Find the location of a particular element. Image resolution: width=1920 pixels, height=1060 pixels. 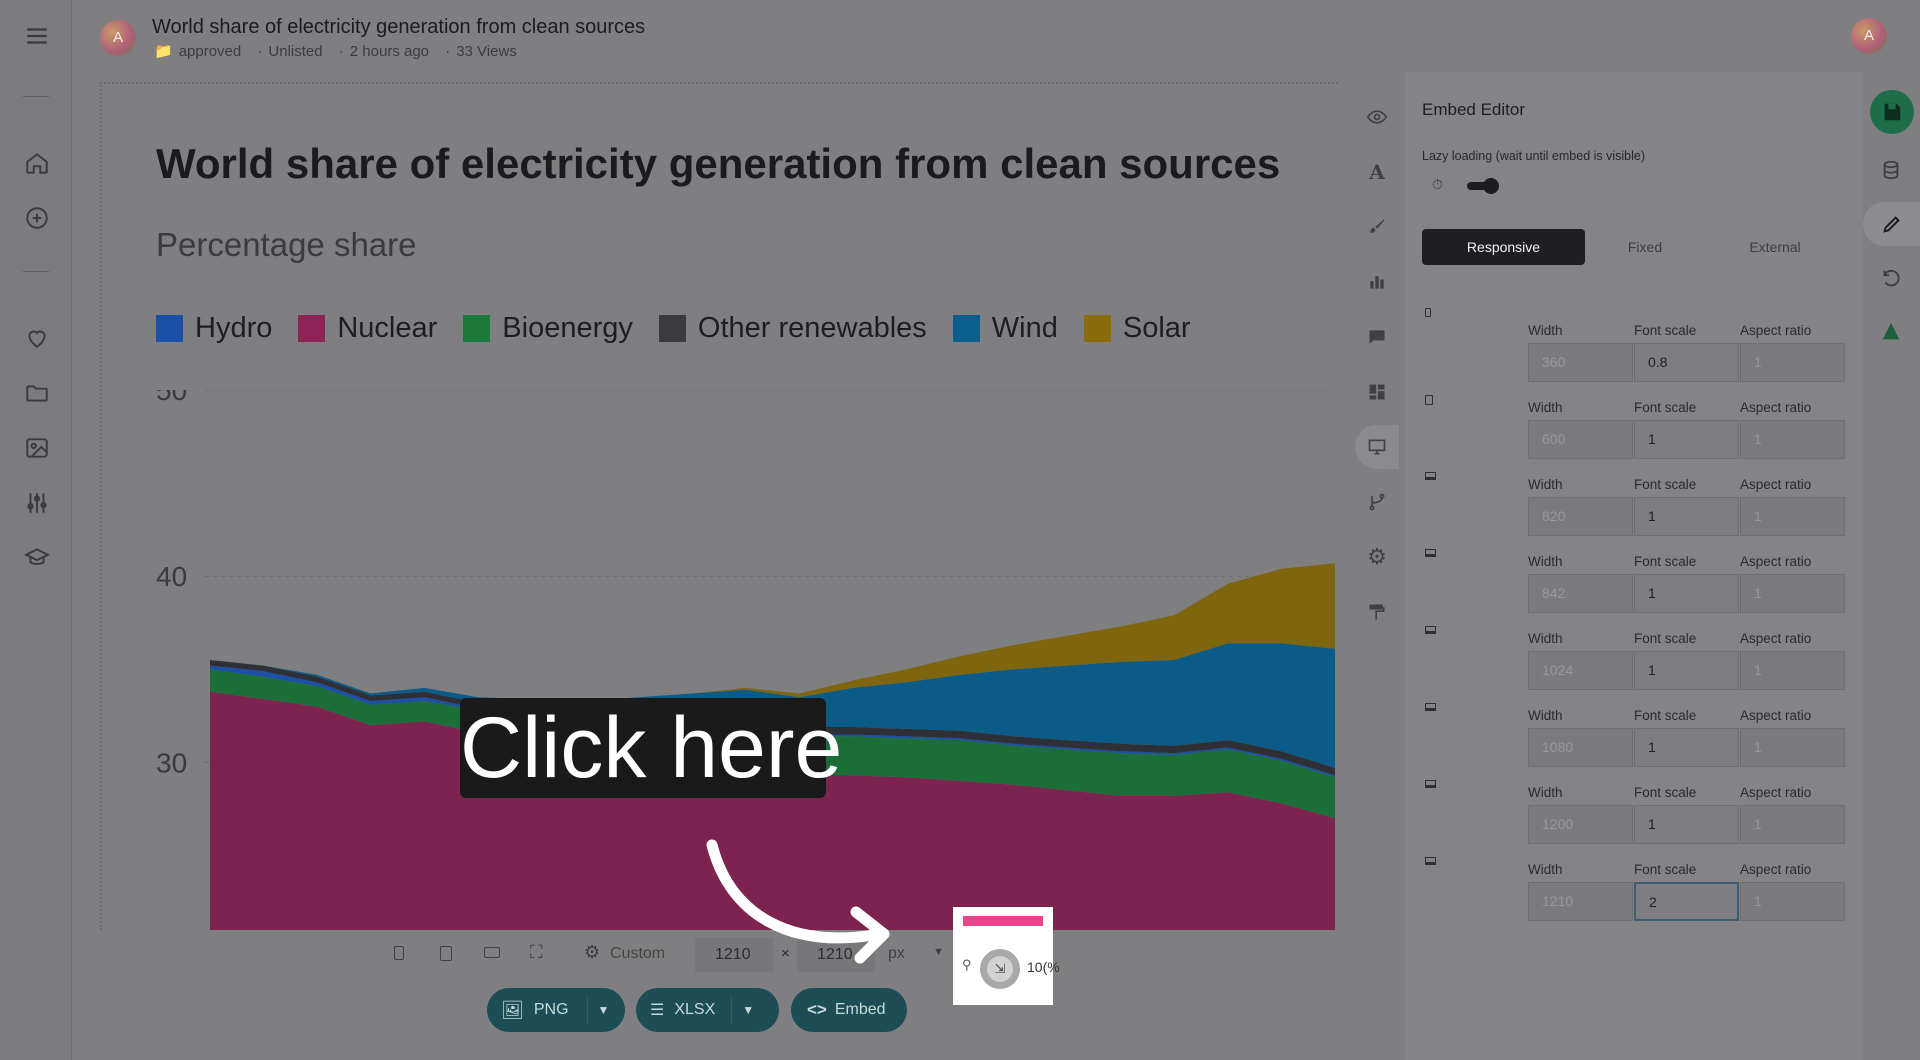

code-icon: <> is located at coordinates (817, 1009).